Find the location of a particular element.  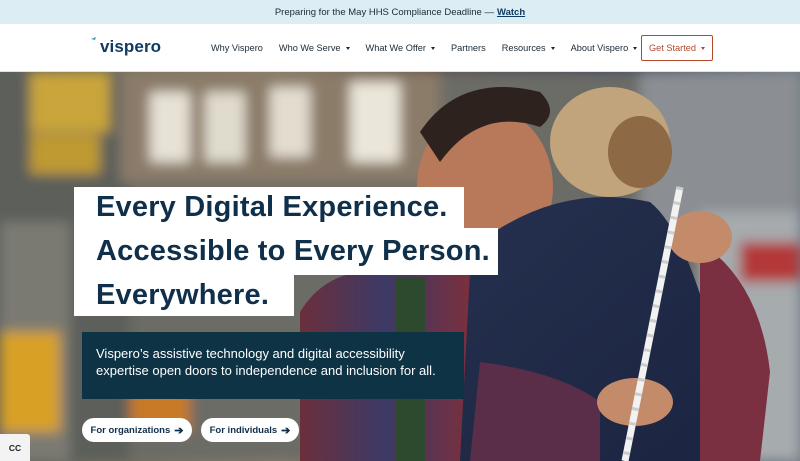

menu-item-what-we-offer: What We Offer is located at coordinates (400, 48).